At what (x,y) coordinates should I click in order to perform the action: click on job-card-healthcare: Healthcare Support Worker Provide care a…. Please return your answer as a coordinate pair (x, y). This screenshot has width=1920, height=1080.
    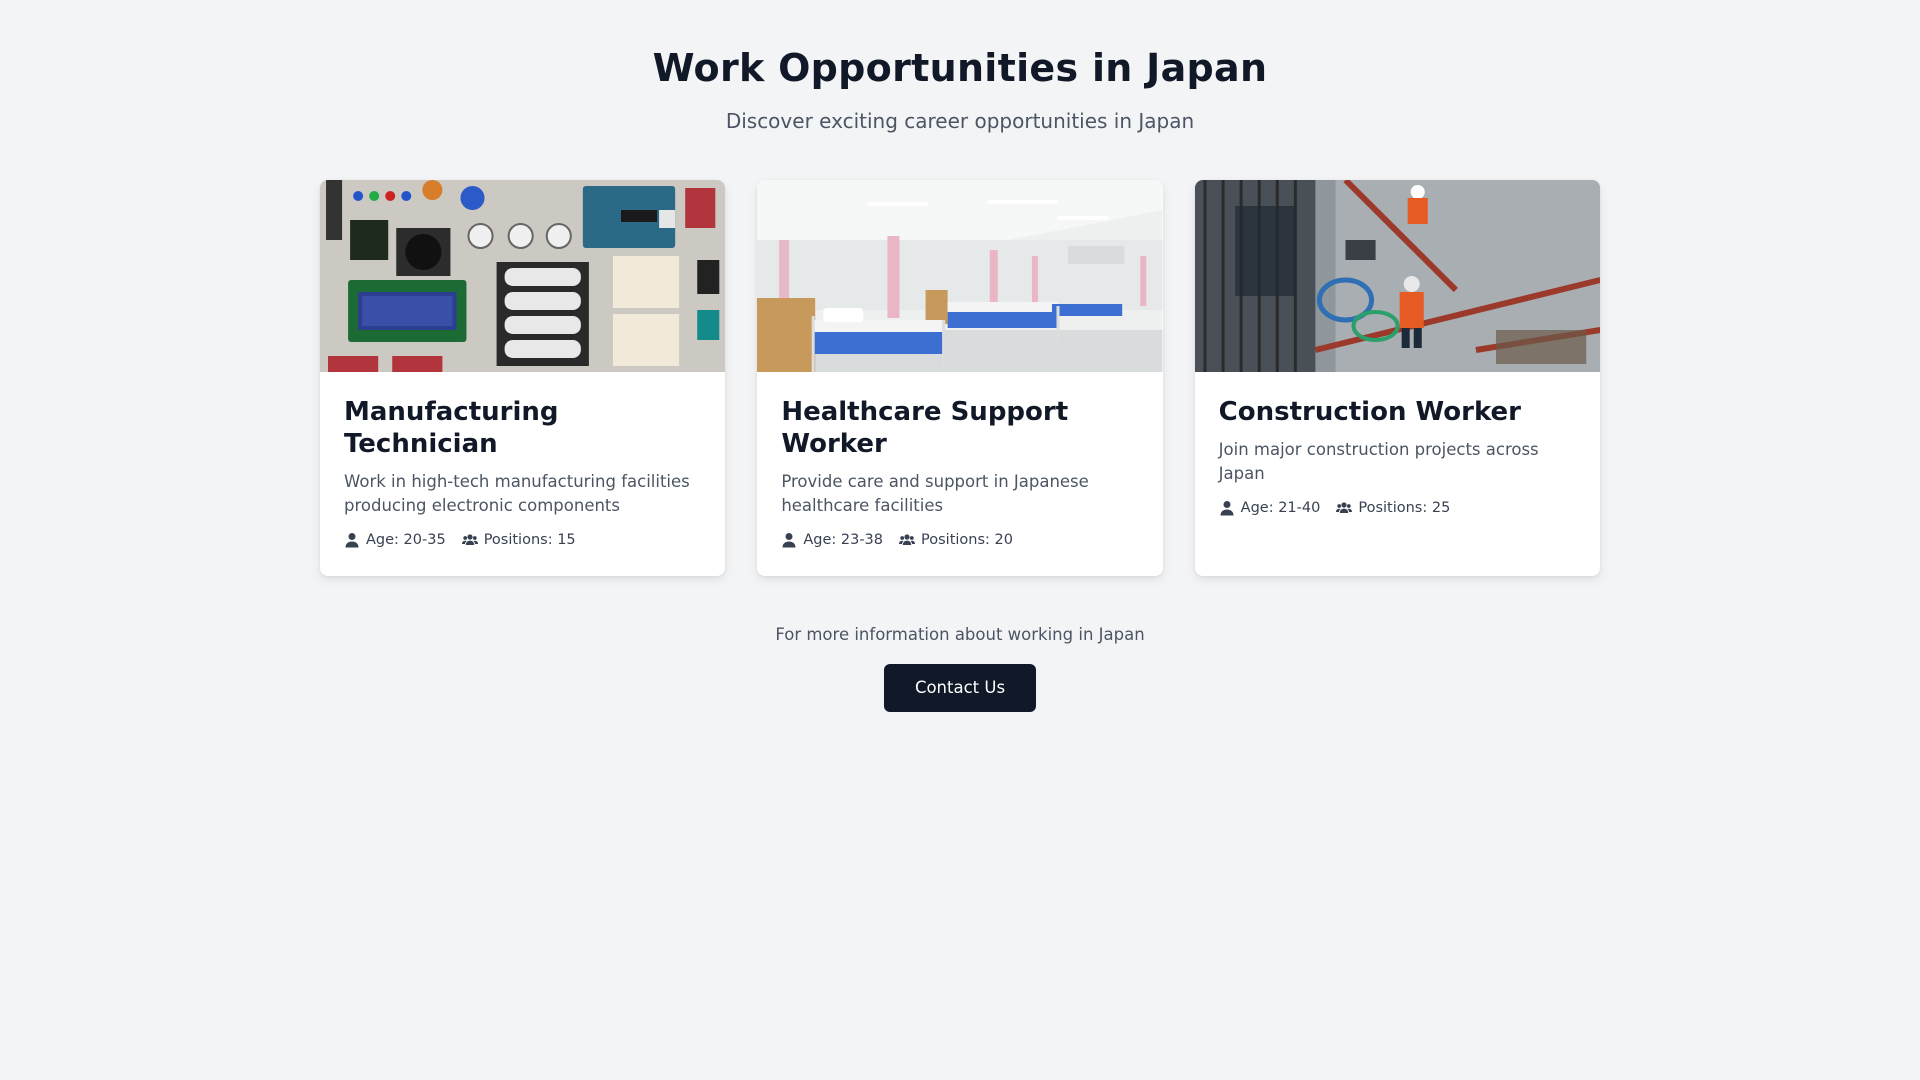
    Looking at the image, I should click on (960, 378).